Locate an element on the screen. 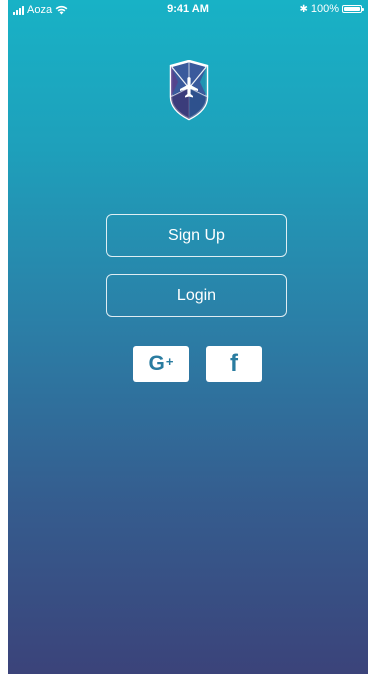 The height and width of the screenshot is (674, 376). facebook-icon: f is located at coordinates (234, 363).